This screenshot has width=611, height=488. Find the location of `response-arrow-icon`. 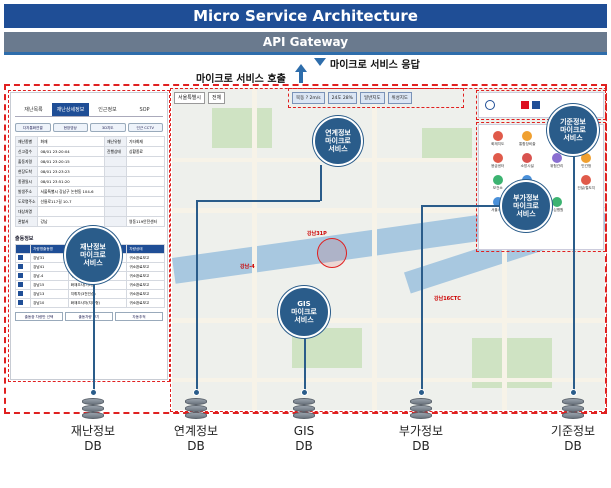

response-arrow-icon is located at coordinates (320, 62).